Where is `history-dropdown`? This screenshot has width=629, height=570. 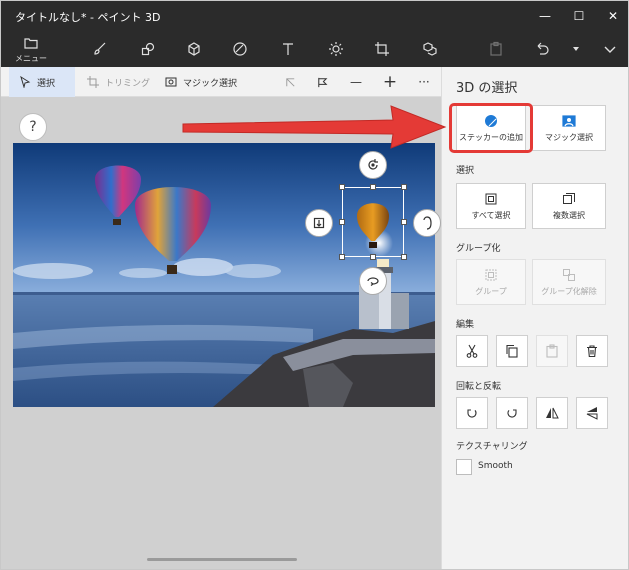 history-dropdown is located at coordinates (576, 49).